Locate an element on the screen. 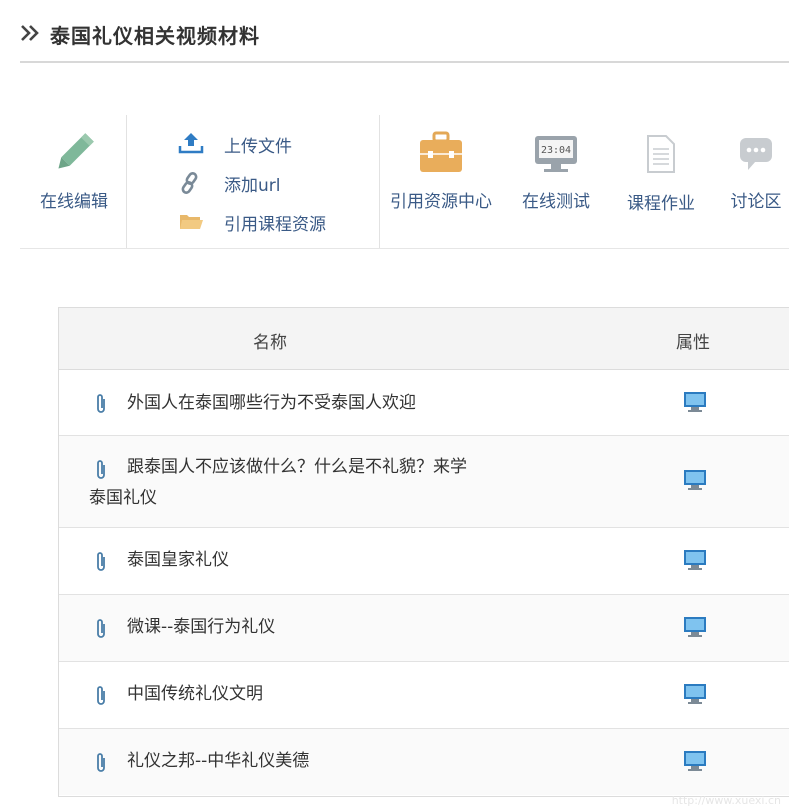 This screenshot has width=789, height=809. double-chevron-right-icon is located at coordinates (30, 33).